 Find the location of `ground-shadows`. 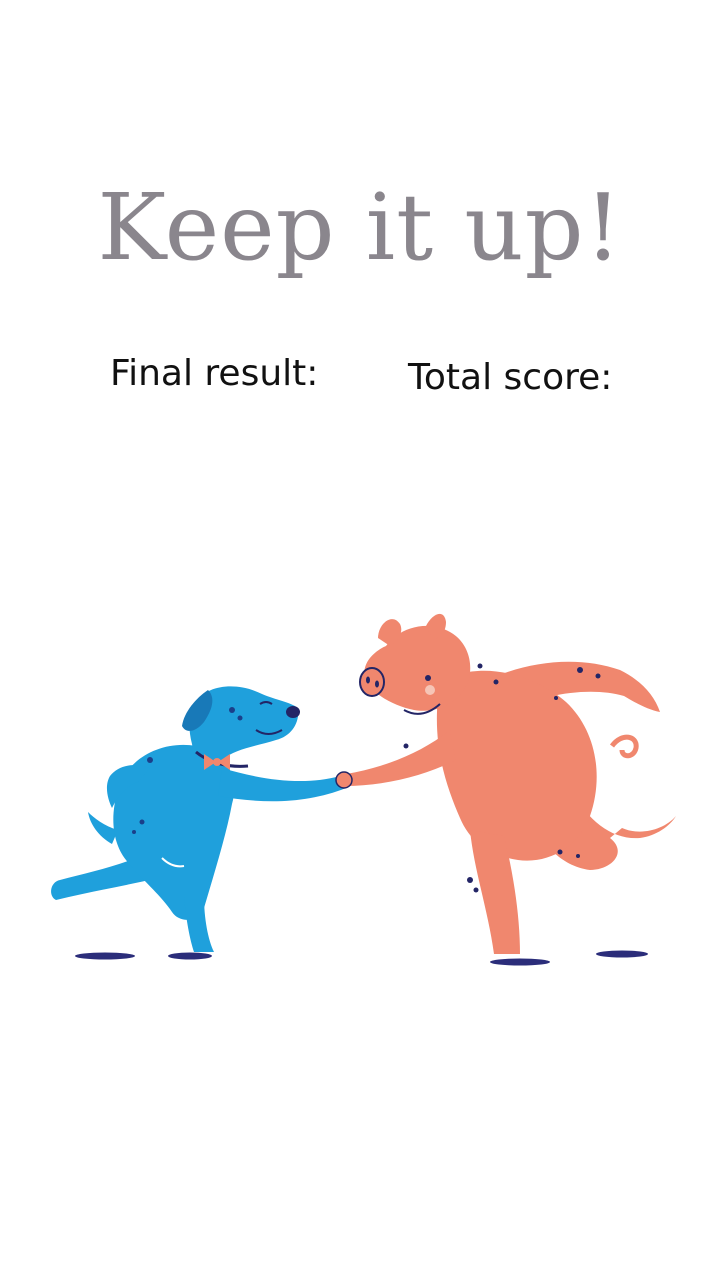

ground-shadows is located at coordinates (361, 958).